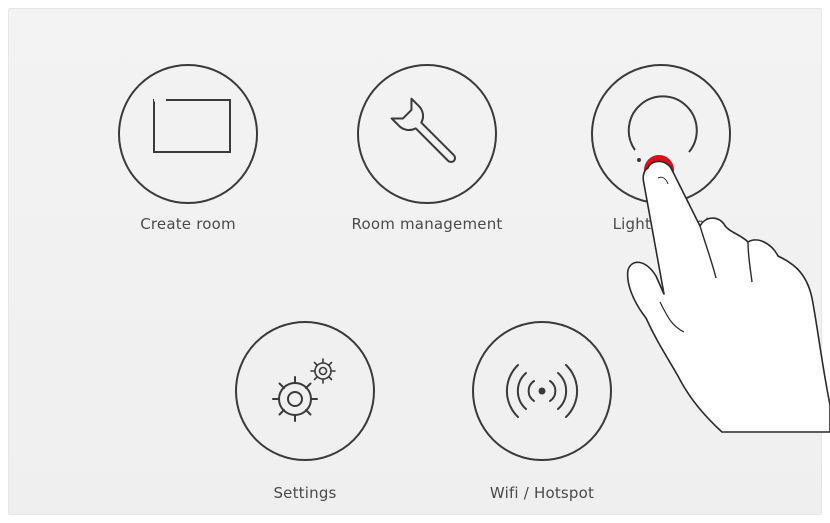  Describe the element at coordinates (192, 125) in the screenshot. I see `create-room-frame-icon` at that location.